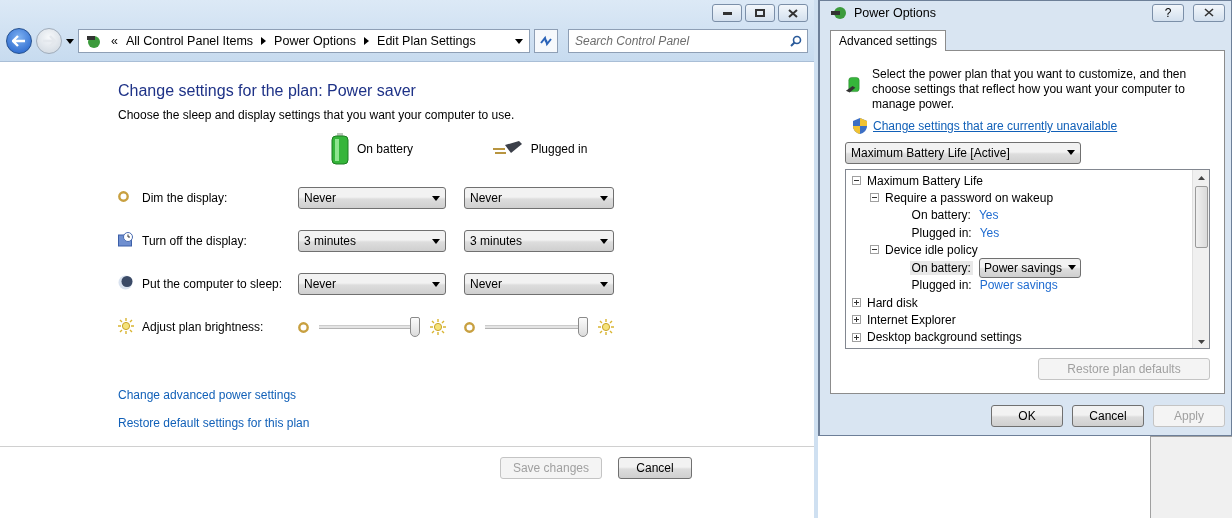 The width and height of the screenshot is (1232, 518). I want to click on column-header: On battery, so click(385, 149).